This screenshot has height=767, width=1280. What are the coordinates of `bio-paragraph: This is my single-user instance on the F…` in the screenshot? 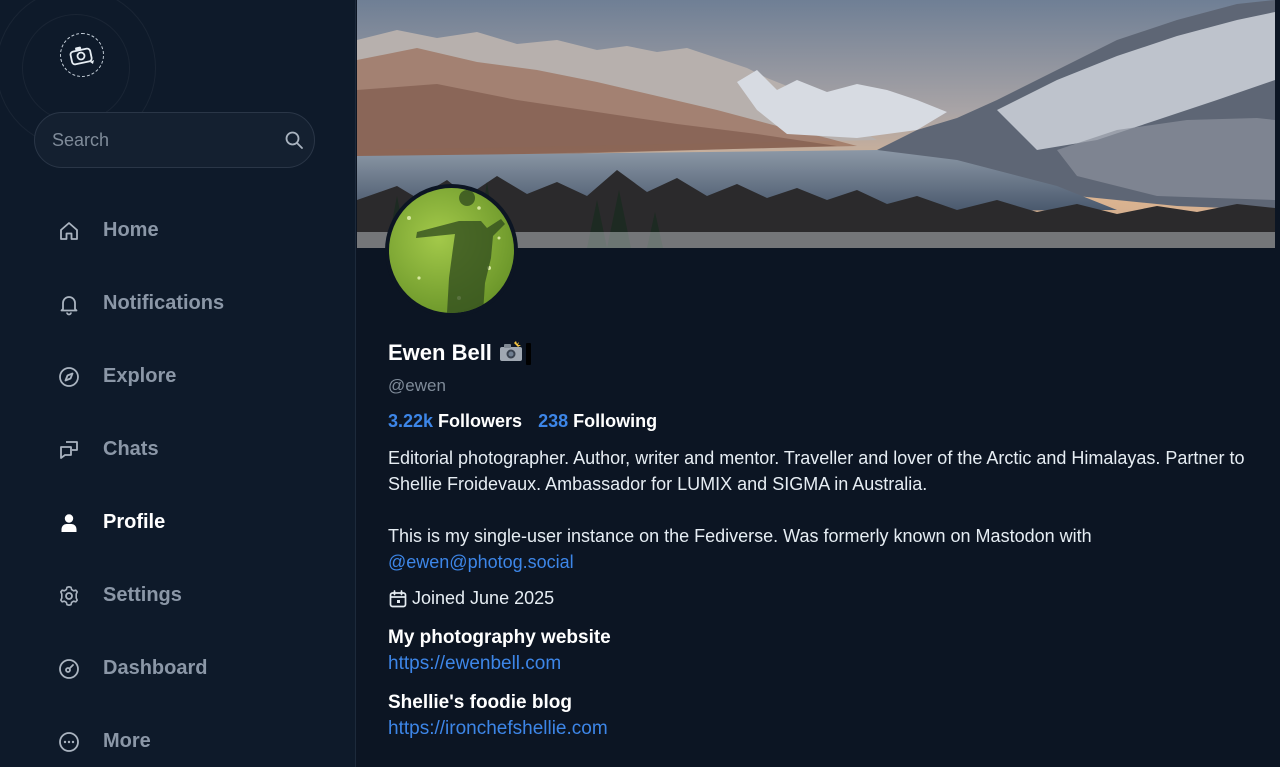 It's located at (818, 549).